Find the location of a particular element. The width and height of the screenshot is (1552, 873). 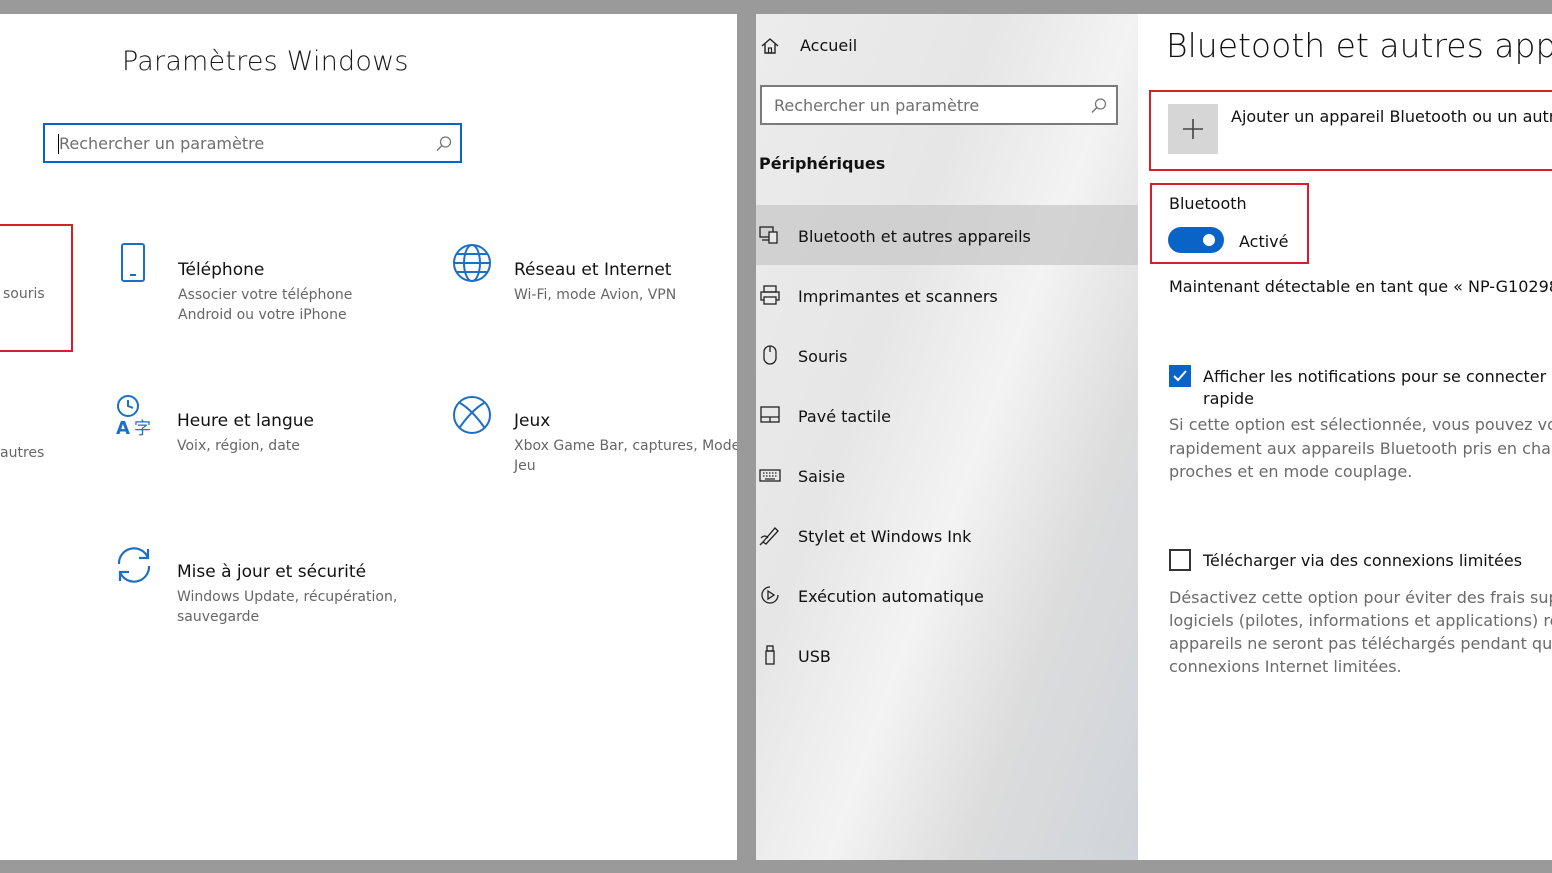

usb-icon is located at coordinates (770, 655).